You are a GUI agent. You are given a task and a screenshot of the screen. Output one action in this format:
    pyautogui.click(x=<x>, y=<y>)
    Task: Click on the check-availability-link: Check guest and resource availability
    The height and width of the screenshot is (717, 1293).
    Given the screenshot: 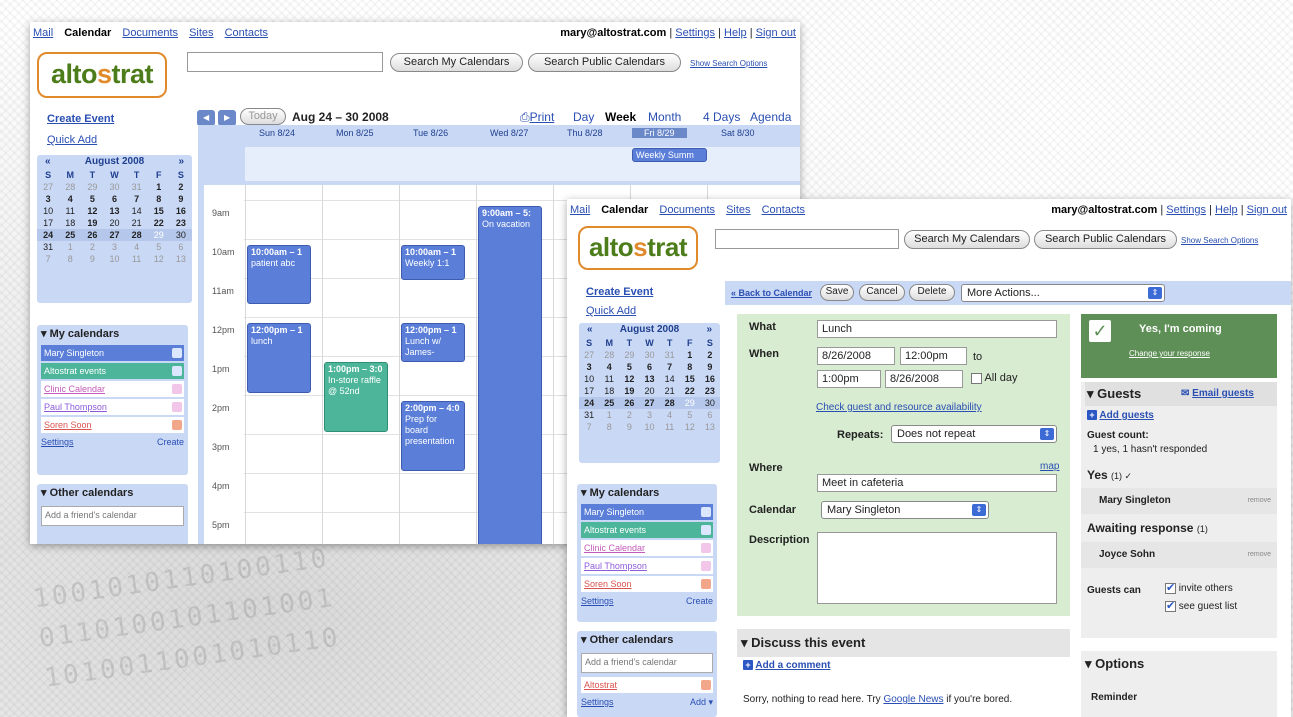 What is the action you would take?
    pyautogui.click(x=899, y=407)
    